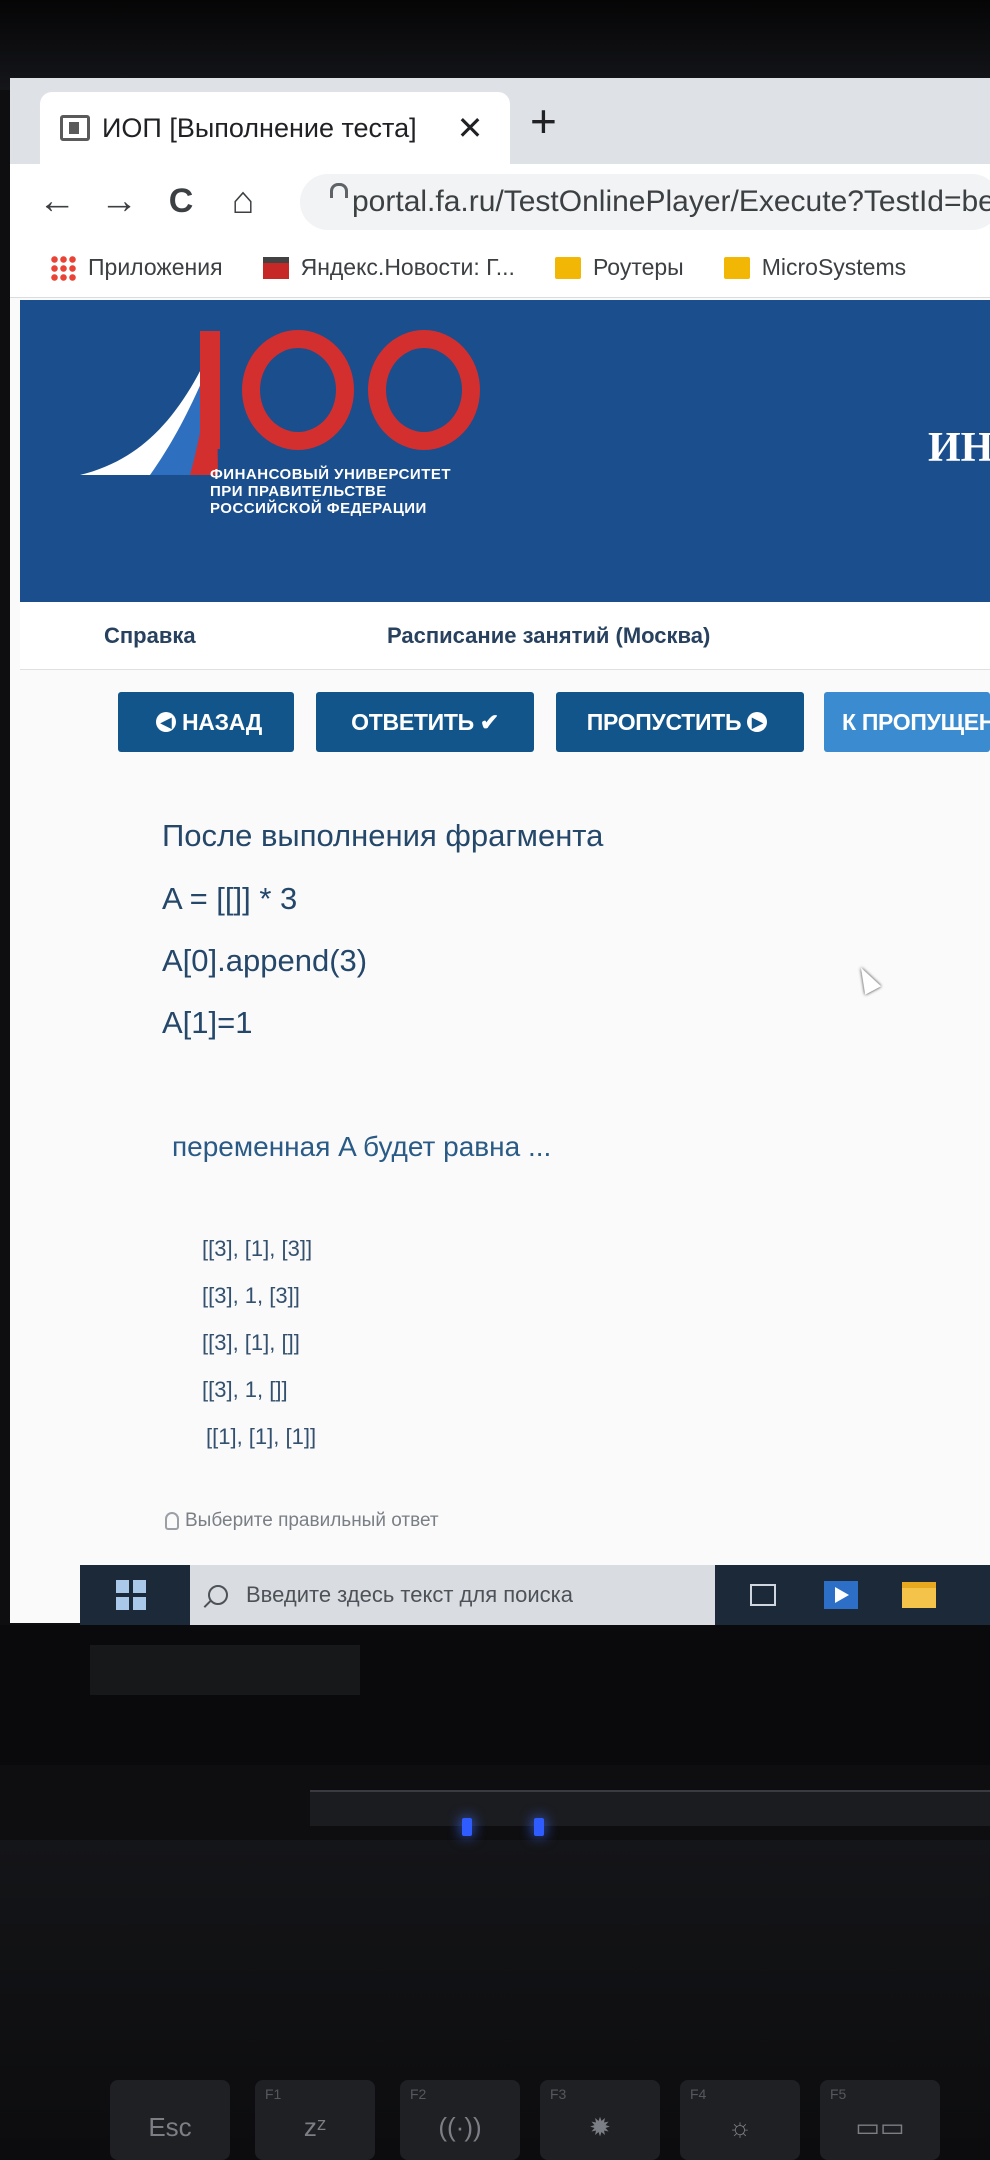  I want to click on bookmark-apps: Приложения, so click(136, 267).